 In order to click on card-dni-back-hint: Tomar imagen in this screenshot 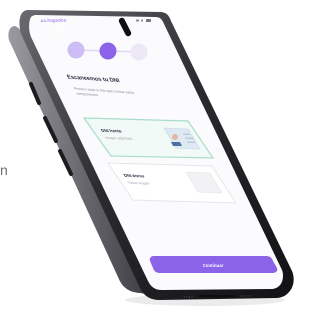, I will do `click(138, 183)`.